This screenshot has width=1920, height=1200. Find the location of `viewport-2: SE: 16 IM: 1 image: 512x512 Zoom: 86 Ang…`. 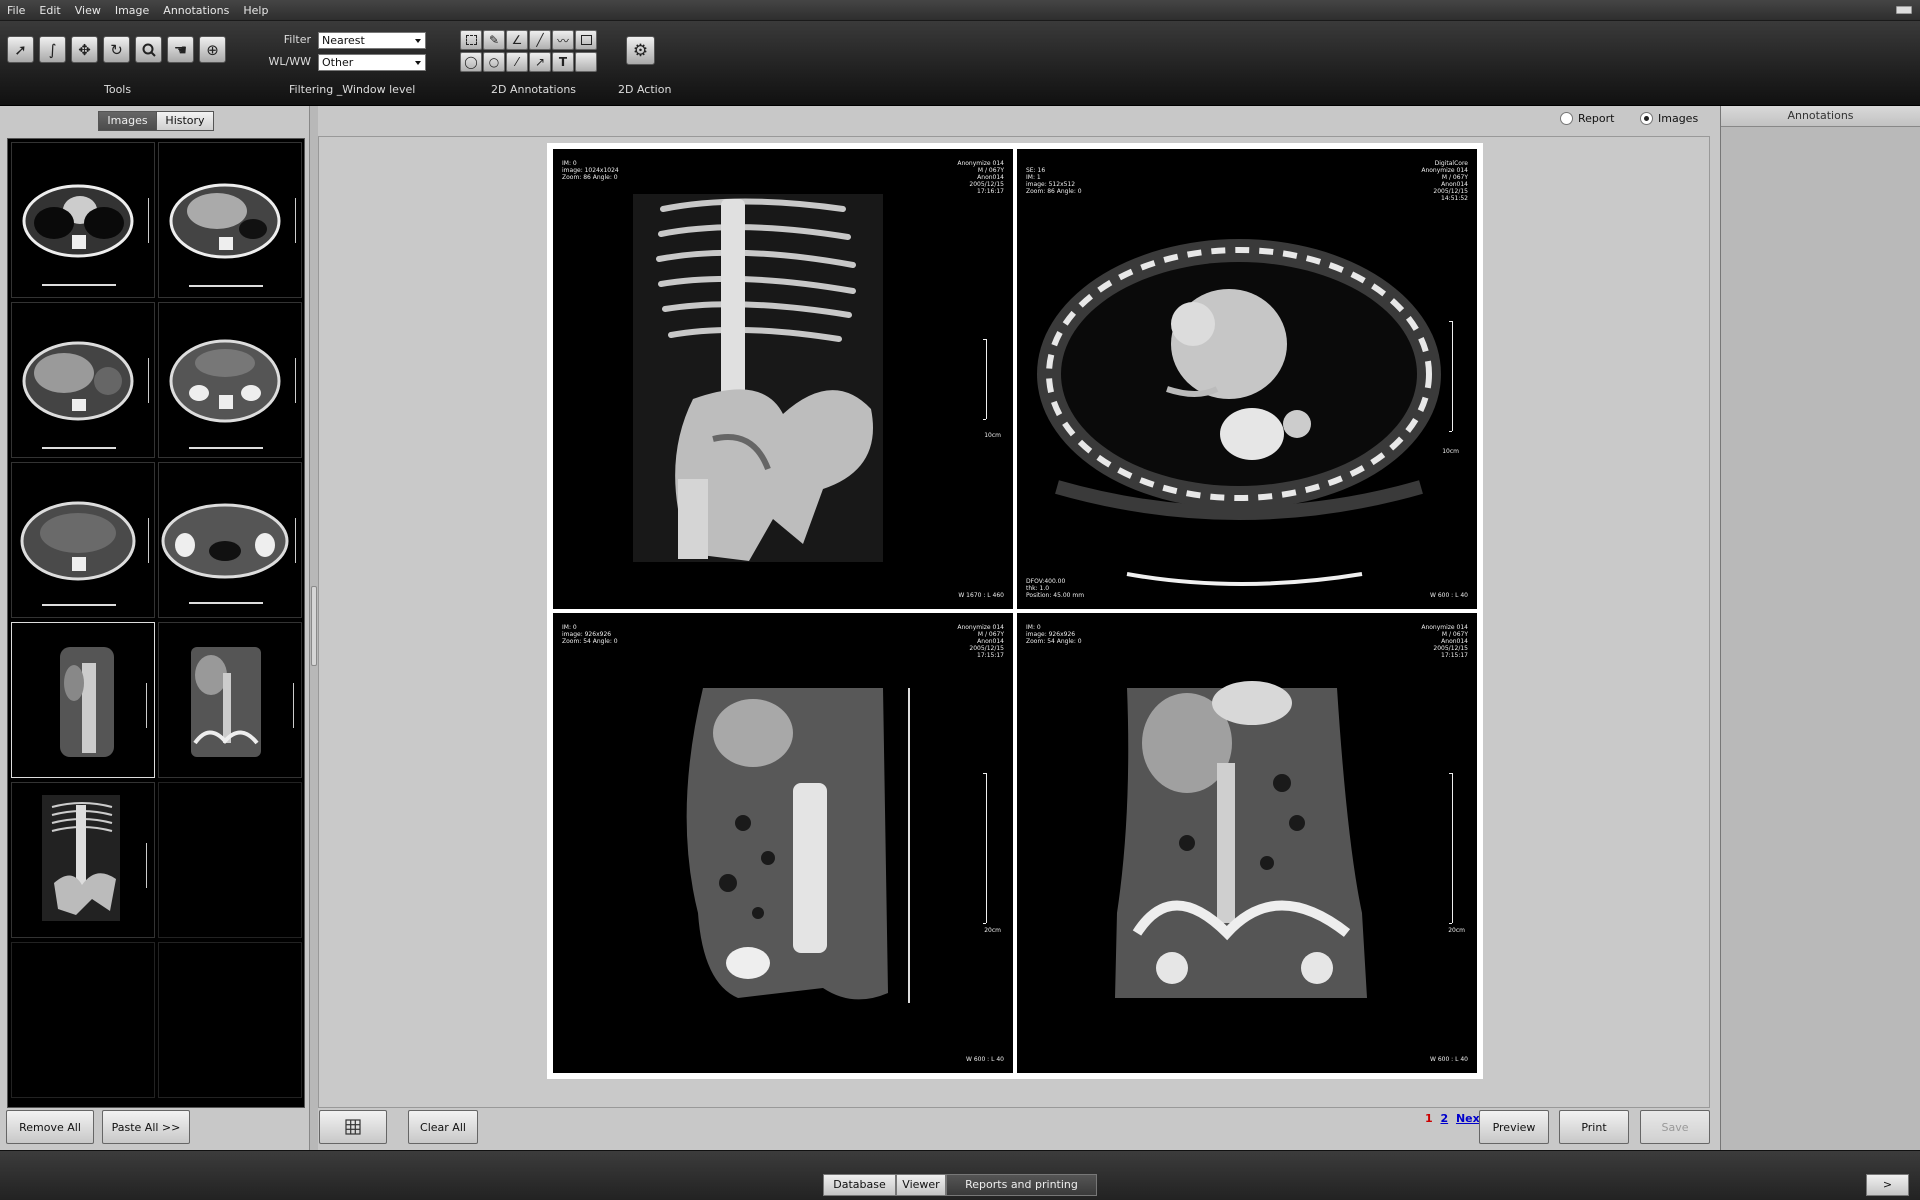

viewport-2: SE: 16 IM: 1 image: 512x512 Zoom: 86 Ang… is located at coordinates (1247, 379).